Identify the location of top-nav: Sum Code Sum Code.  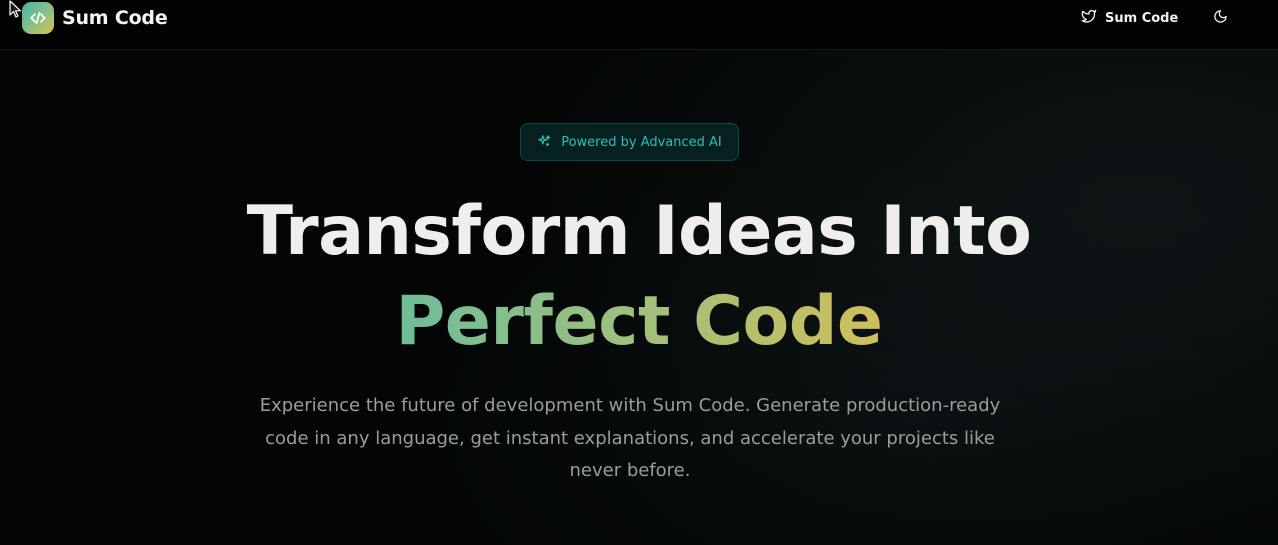
(639, 25).